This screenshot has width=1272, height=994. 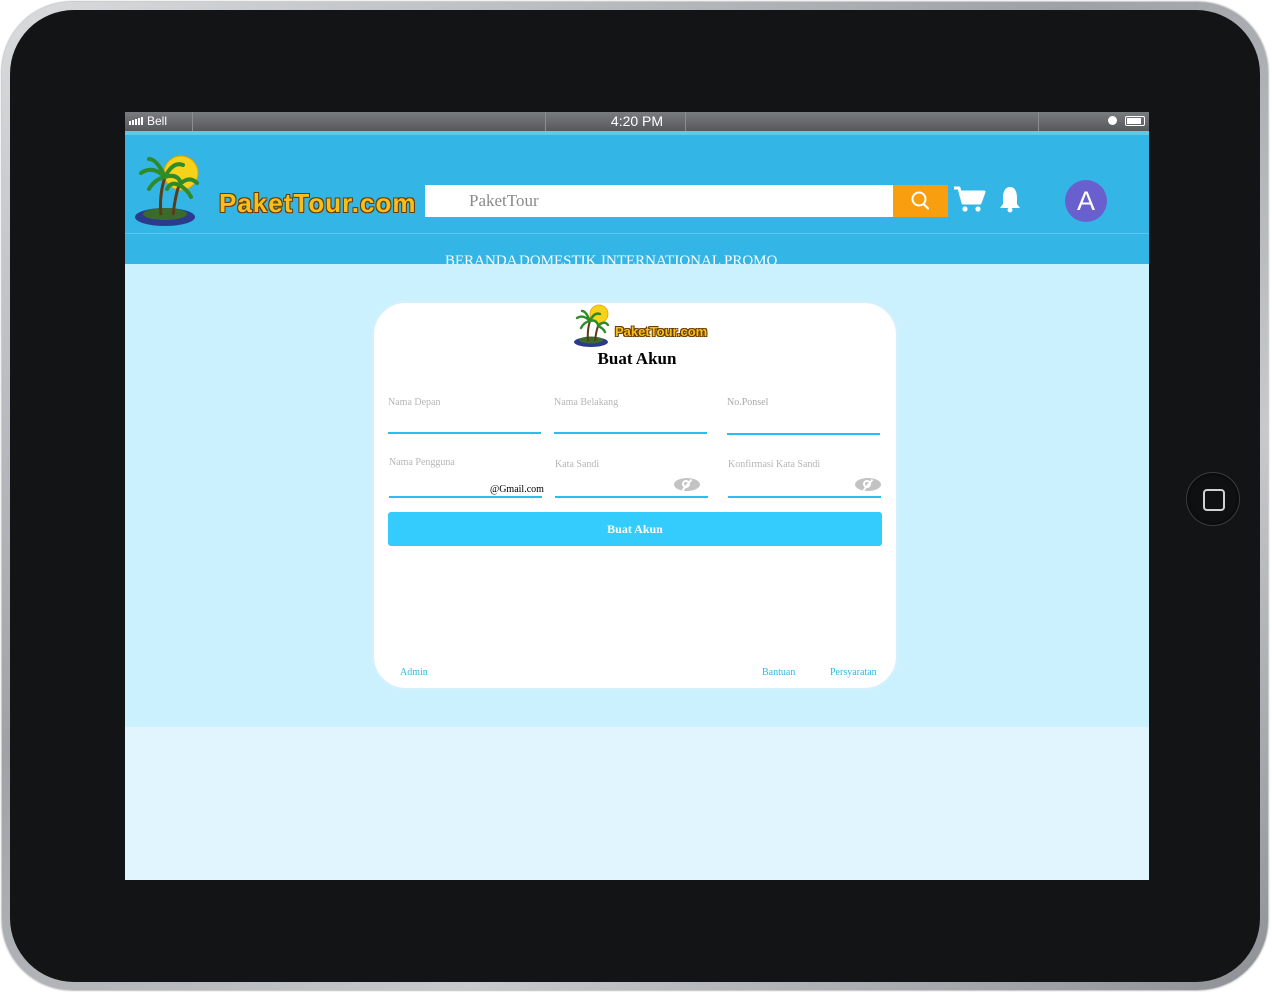 What do you see at coordinates (577, 464) in the screenshot?
I see `password-label: Kata Sandi` at bounding box center [577, 464].